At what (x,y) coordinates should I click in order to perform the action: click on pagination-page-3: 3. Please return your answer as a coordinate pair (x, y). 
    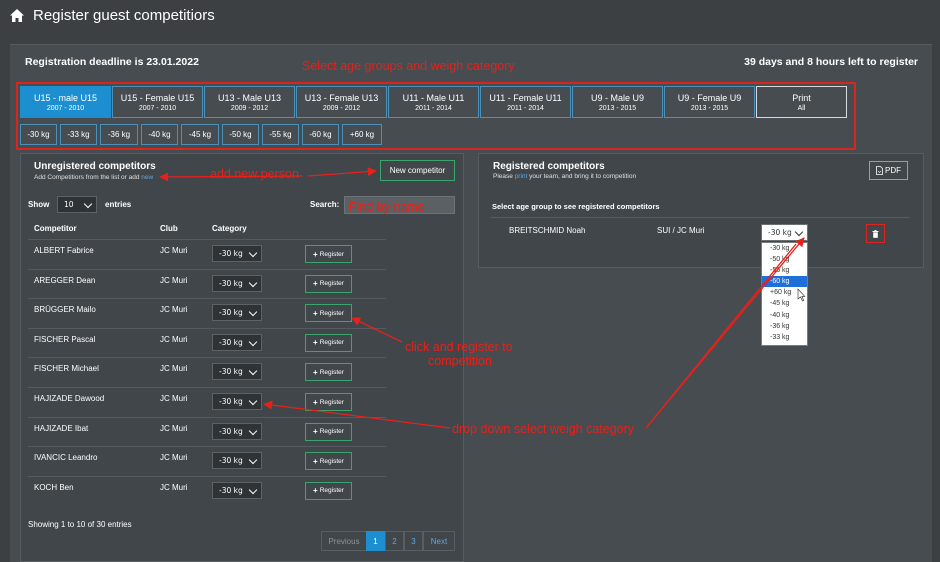
    Looking at the image, I should click on (413, 541).